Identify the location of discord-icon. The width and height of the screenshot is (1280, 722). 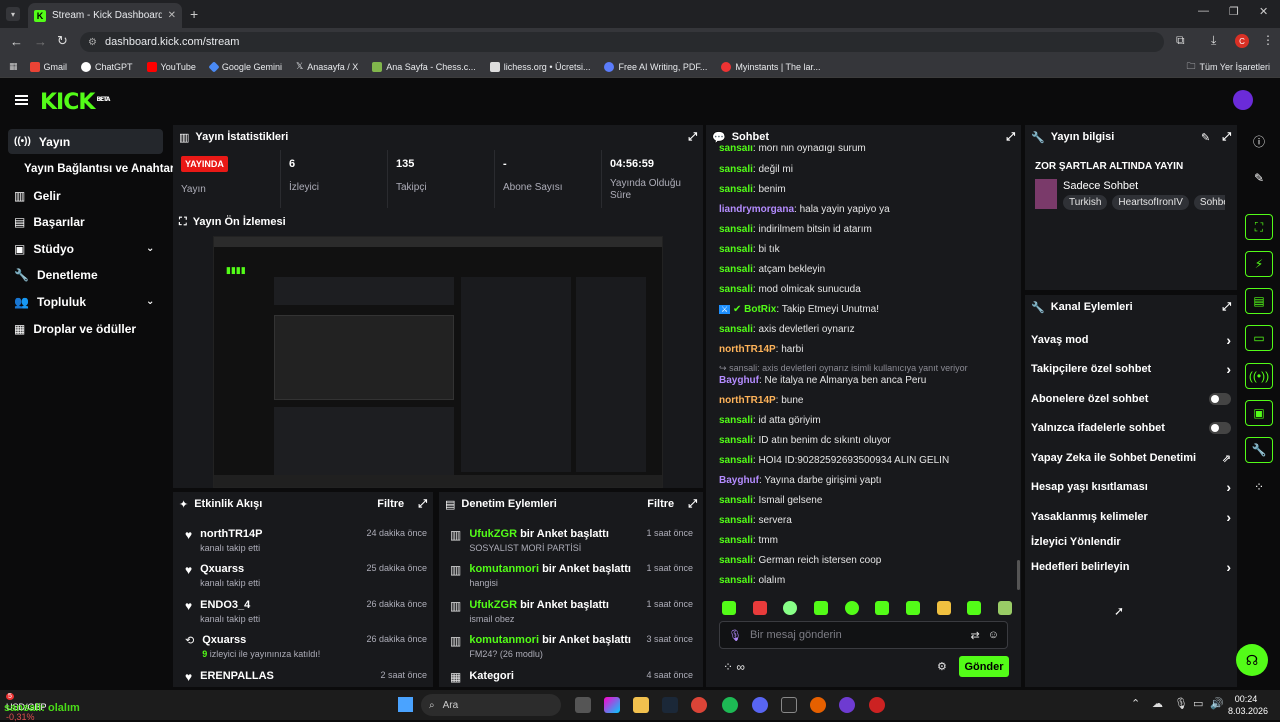
(760, 705).